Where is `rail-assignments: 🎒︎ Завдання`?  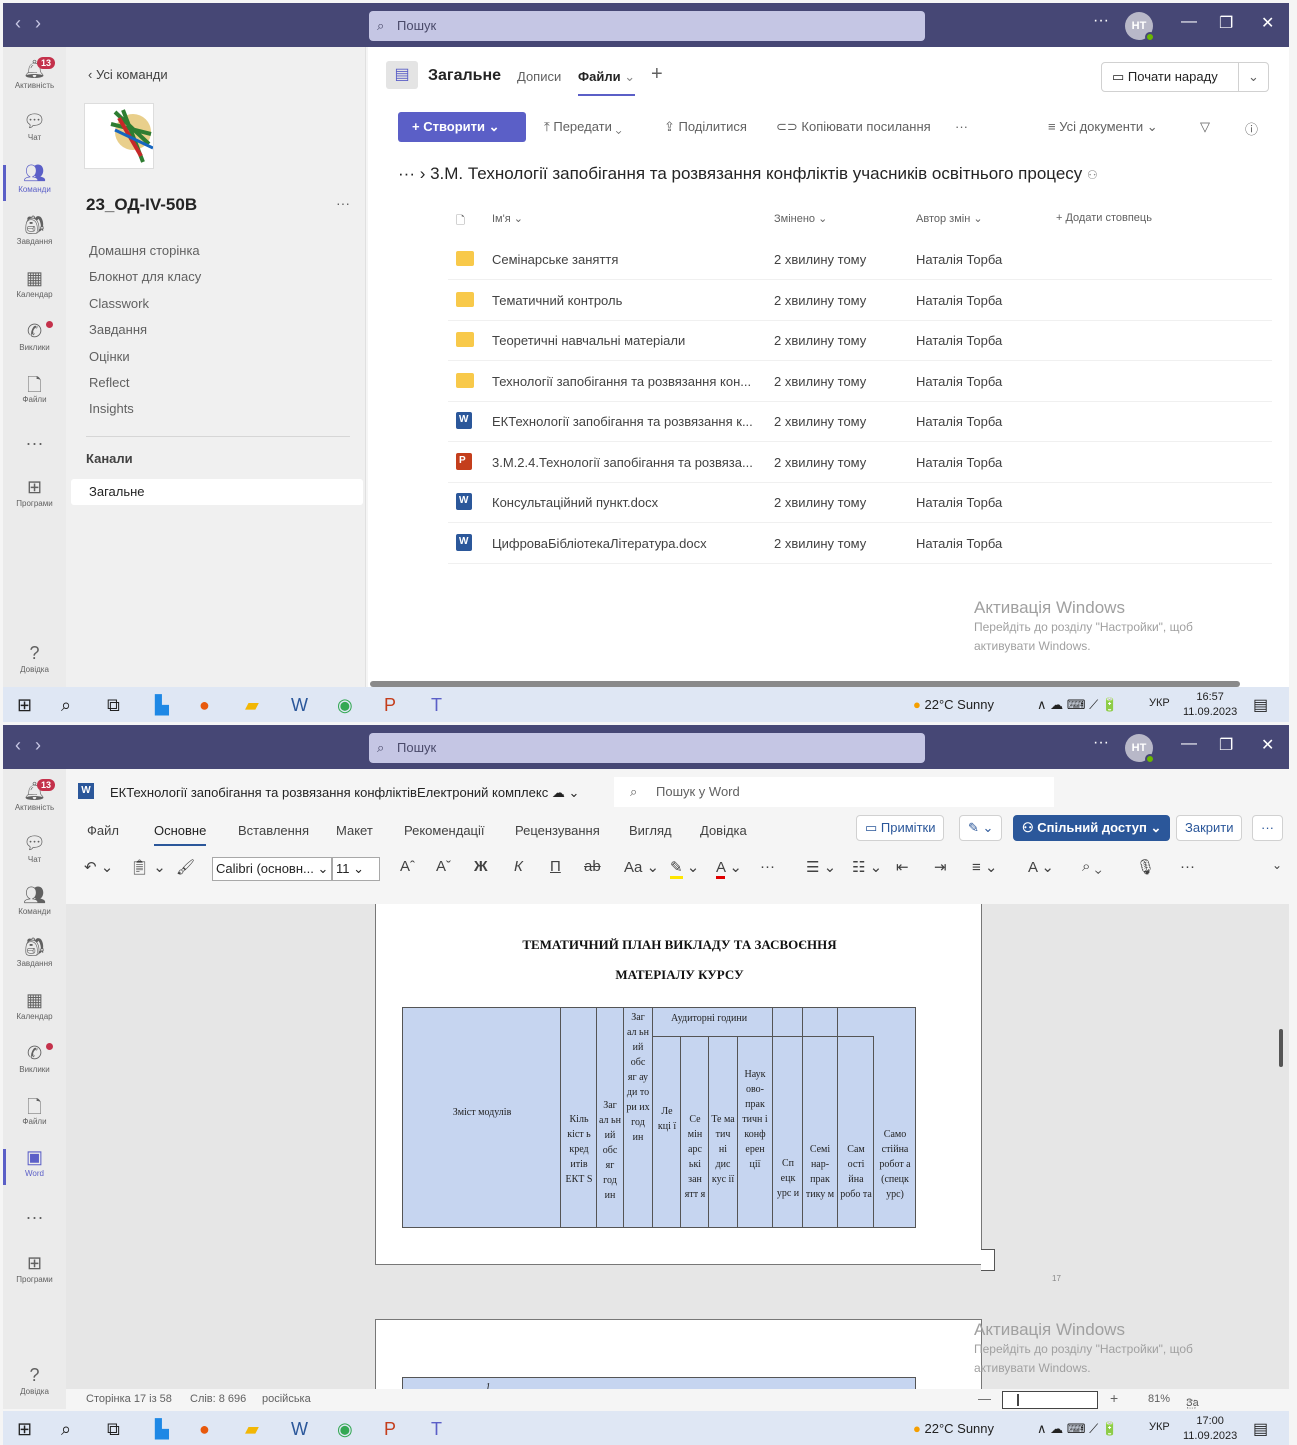 rail-assignments: 🎒︎ Завдання is located at coordinates (34, 952).